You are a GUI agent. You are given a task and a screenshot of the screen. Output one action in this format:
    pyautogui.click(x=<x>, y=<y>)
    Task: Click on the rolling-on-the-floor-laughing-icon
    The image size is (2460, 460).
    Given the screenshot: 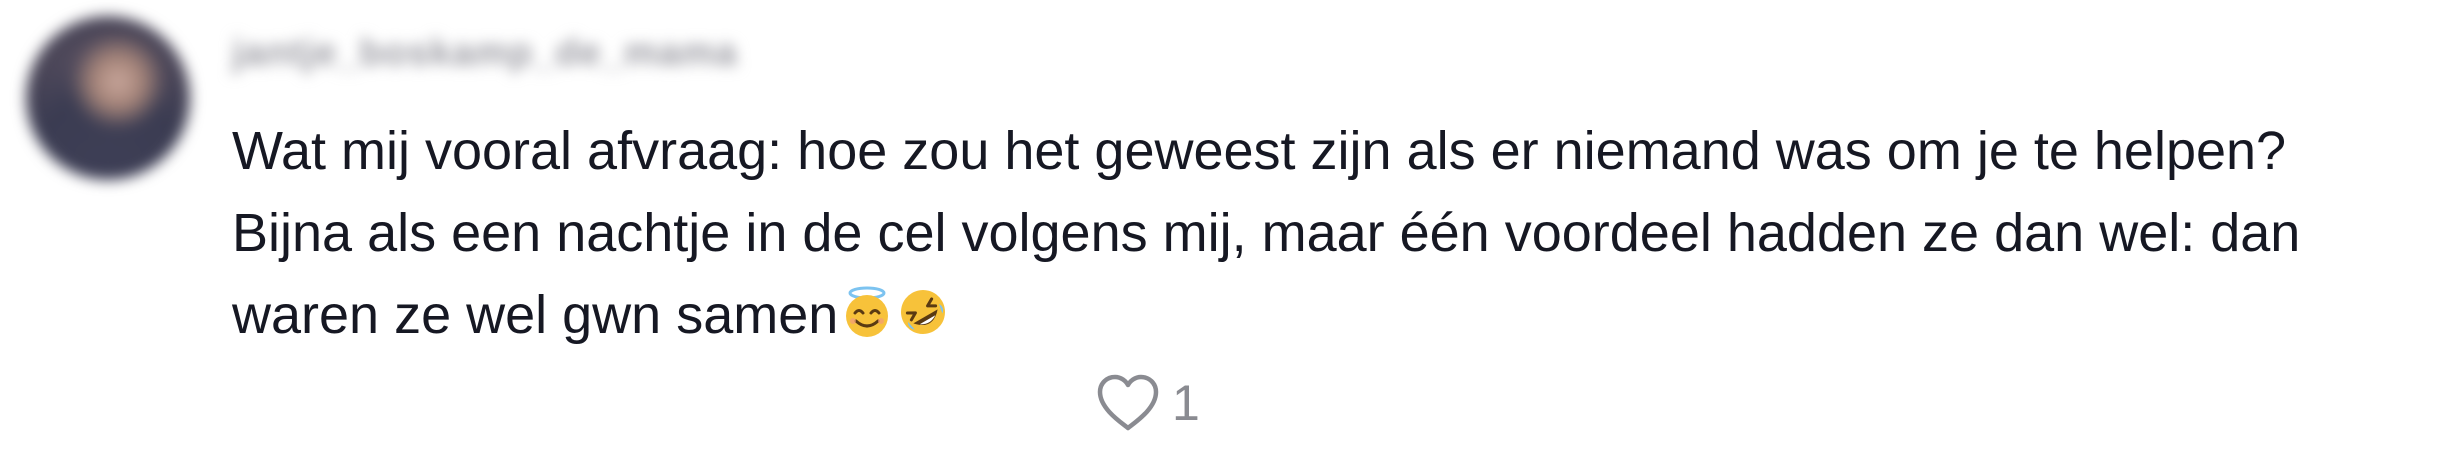 What is the action you would take?
    pyautogui.click(x=923, y=312)
    